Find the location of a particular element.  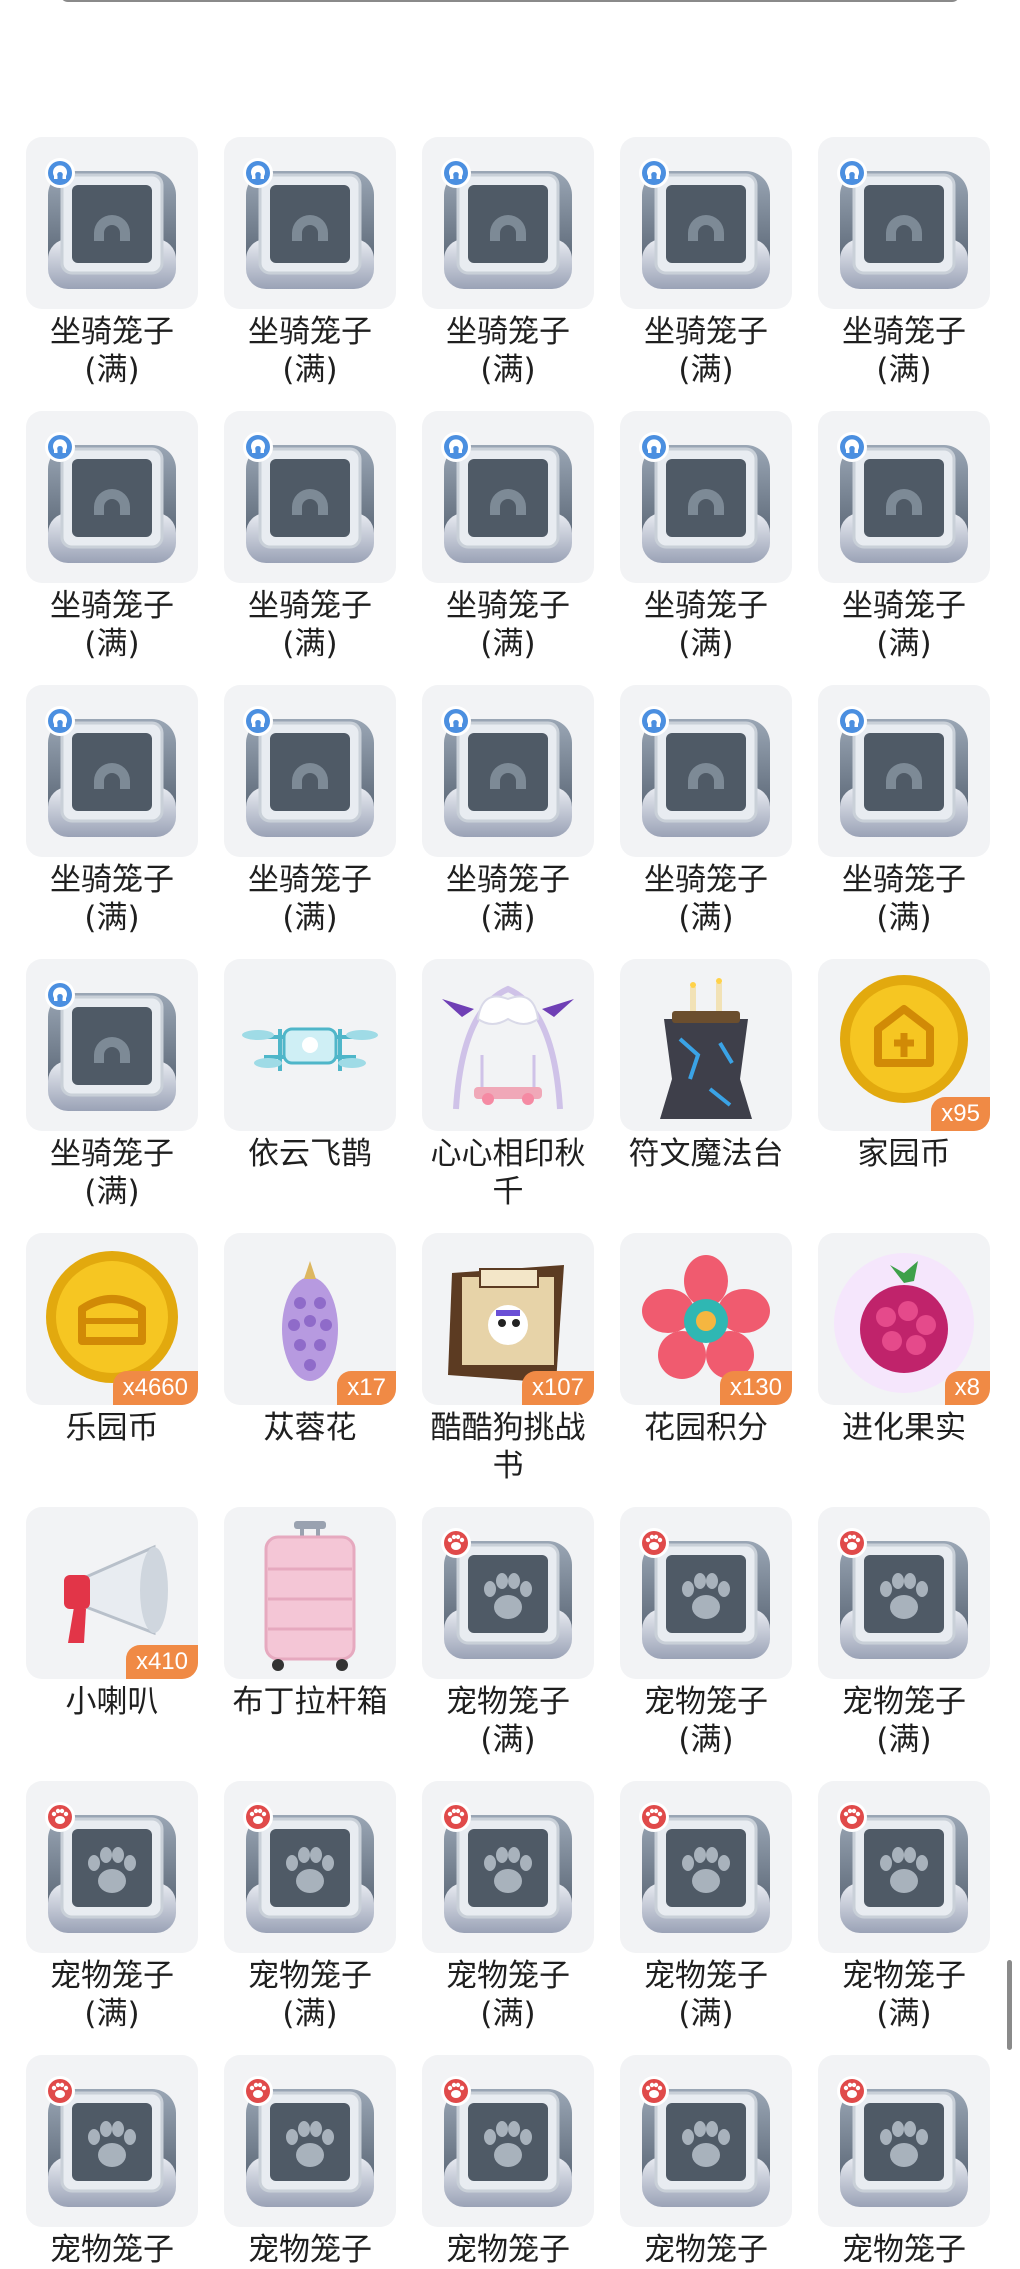

item-name-line1: 依云飞鹊 is located at coordinates (310, 1154).